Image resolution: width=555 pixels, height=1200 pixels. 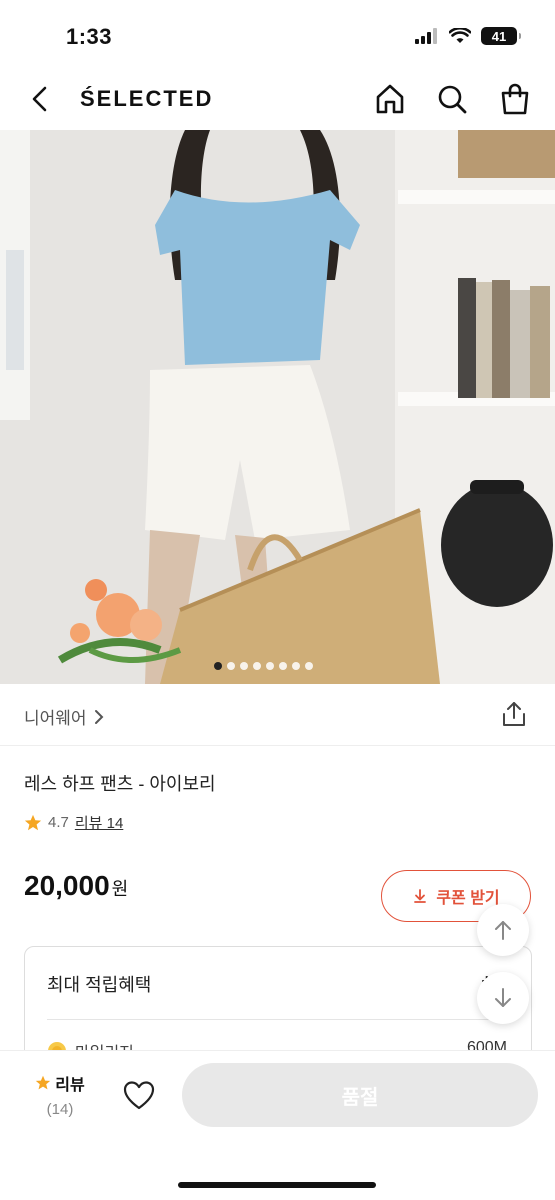 I want to click on coupon-label: 쿠폰 받기, so click(x=468, y=898).